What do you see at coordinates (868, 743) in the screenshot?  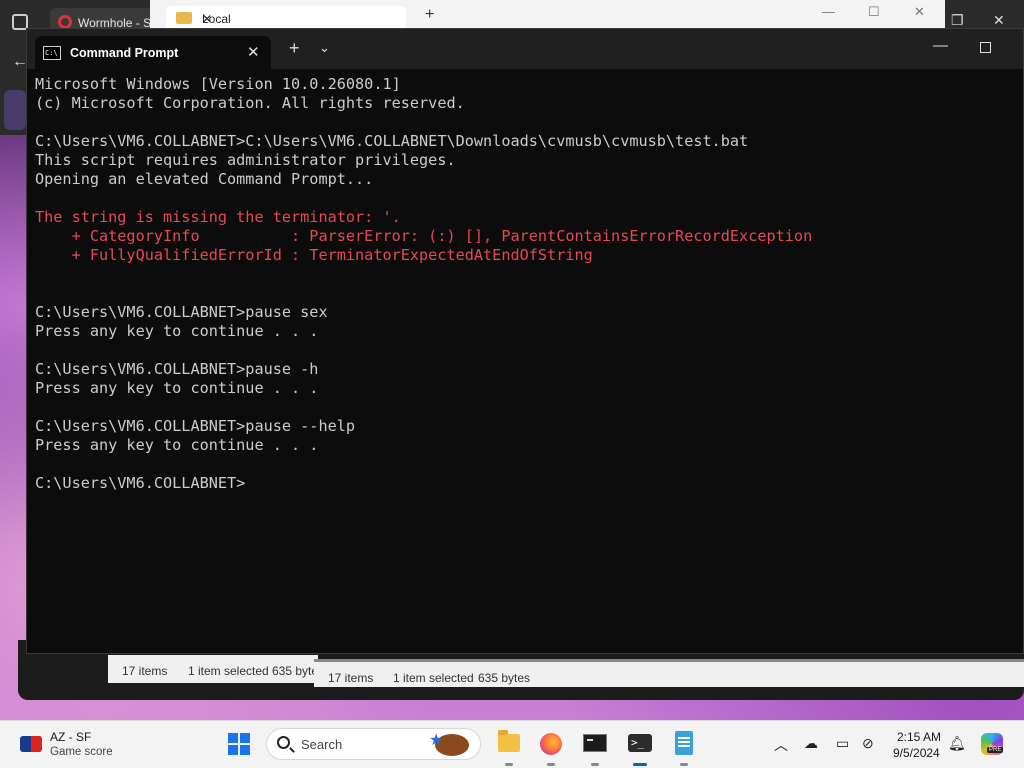 I see `network-icon: ⊘` at bounding box center [868, 743].